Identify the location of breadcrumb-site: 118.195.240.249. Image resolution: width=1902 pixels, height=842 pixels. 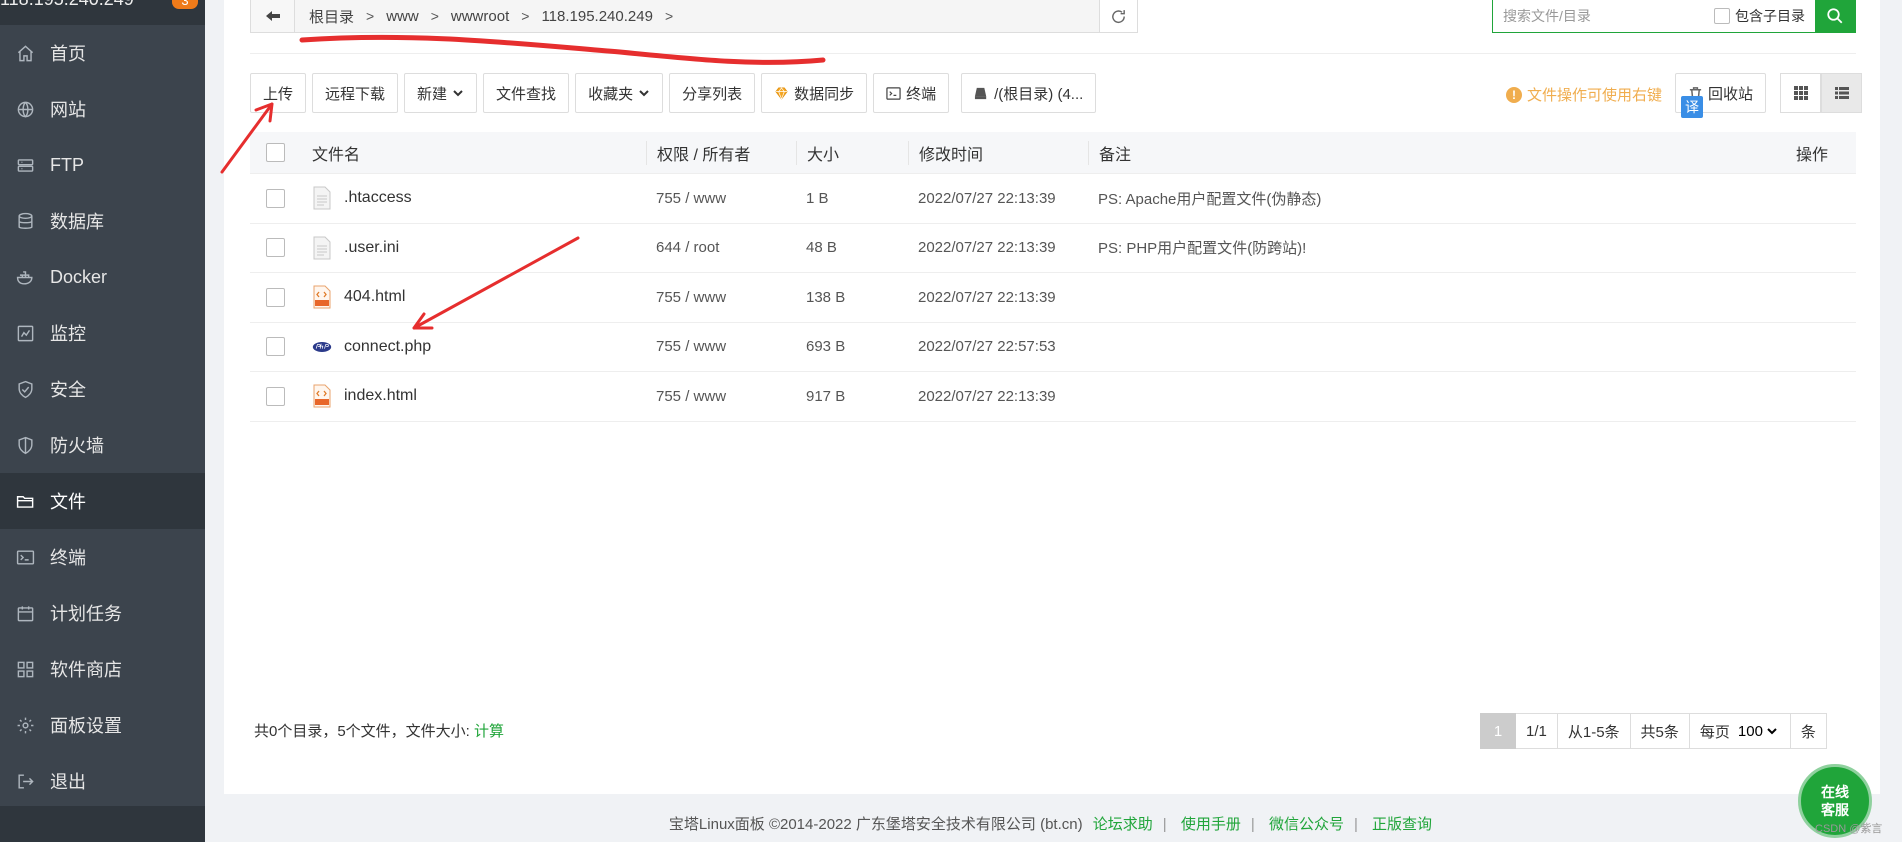
(597, 16).